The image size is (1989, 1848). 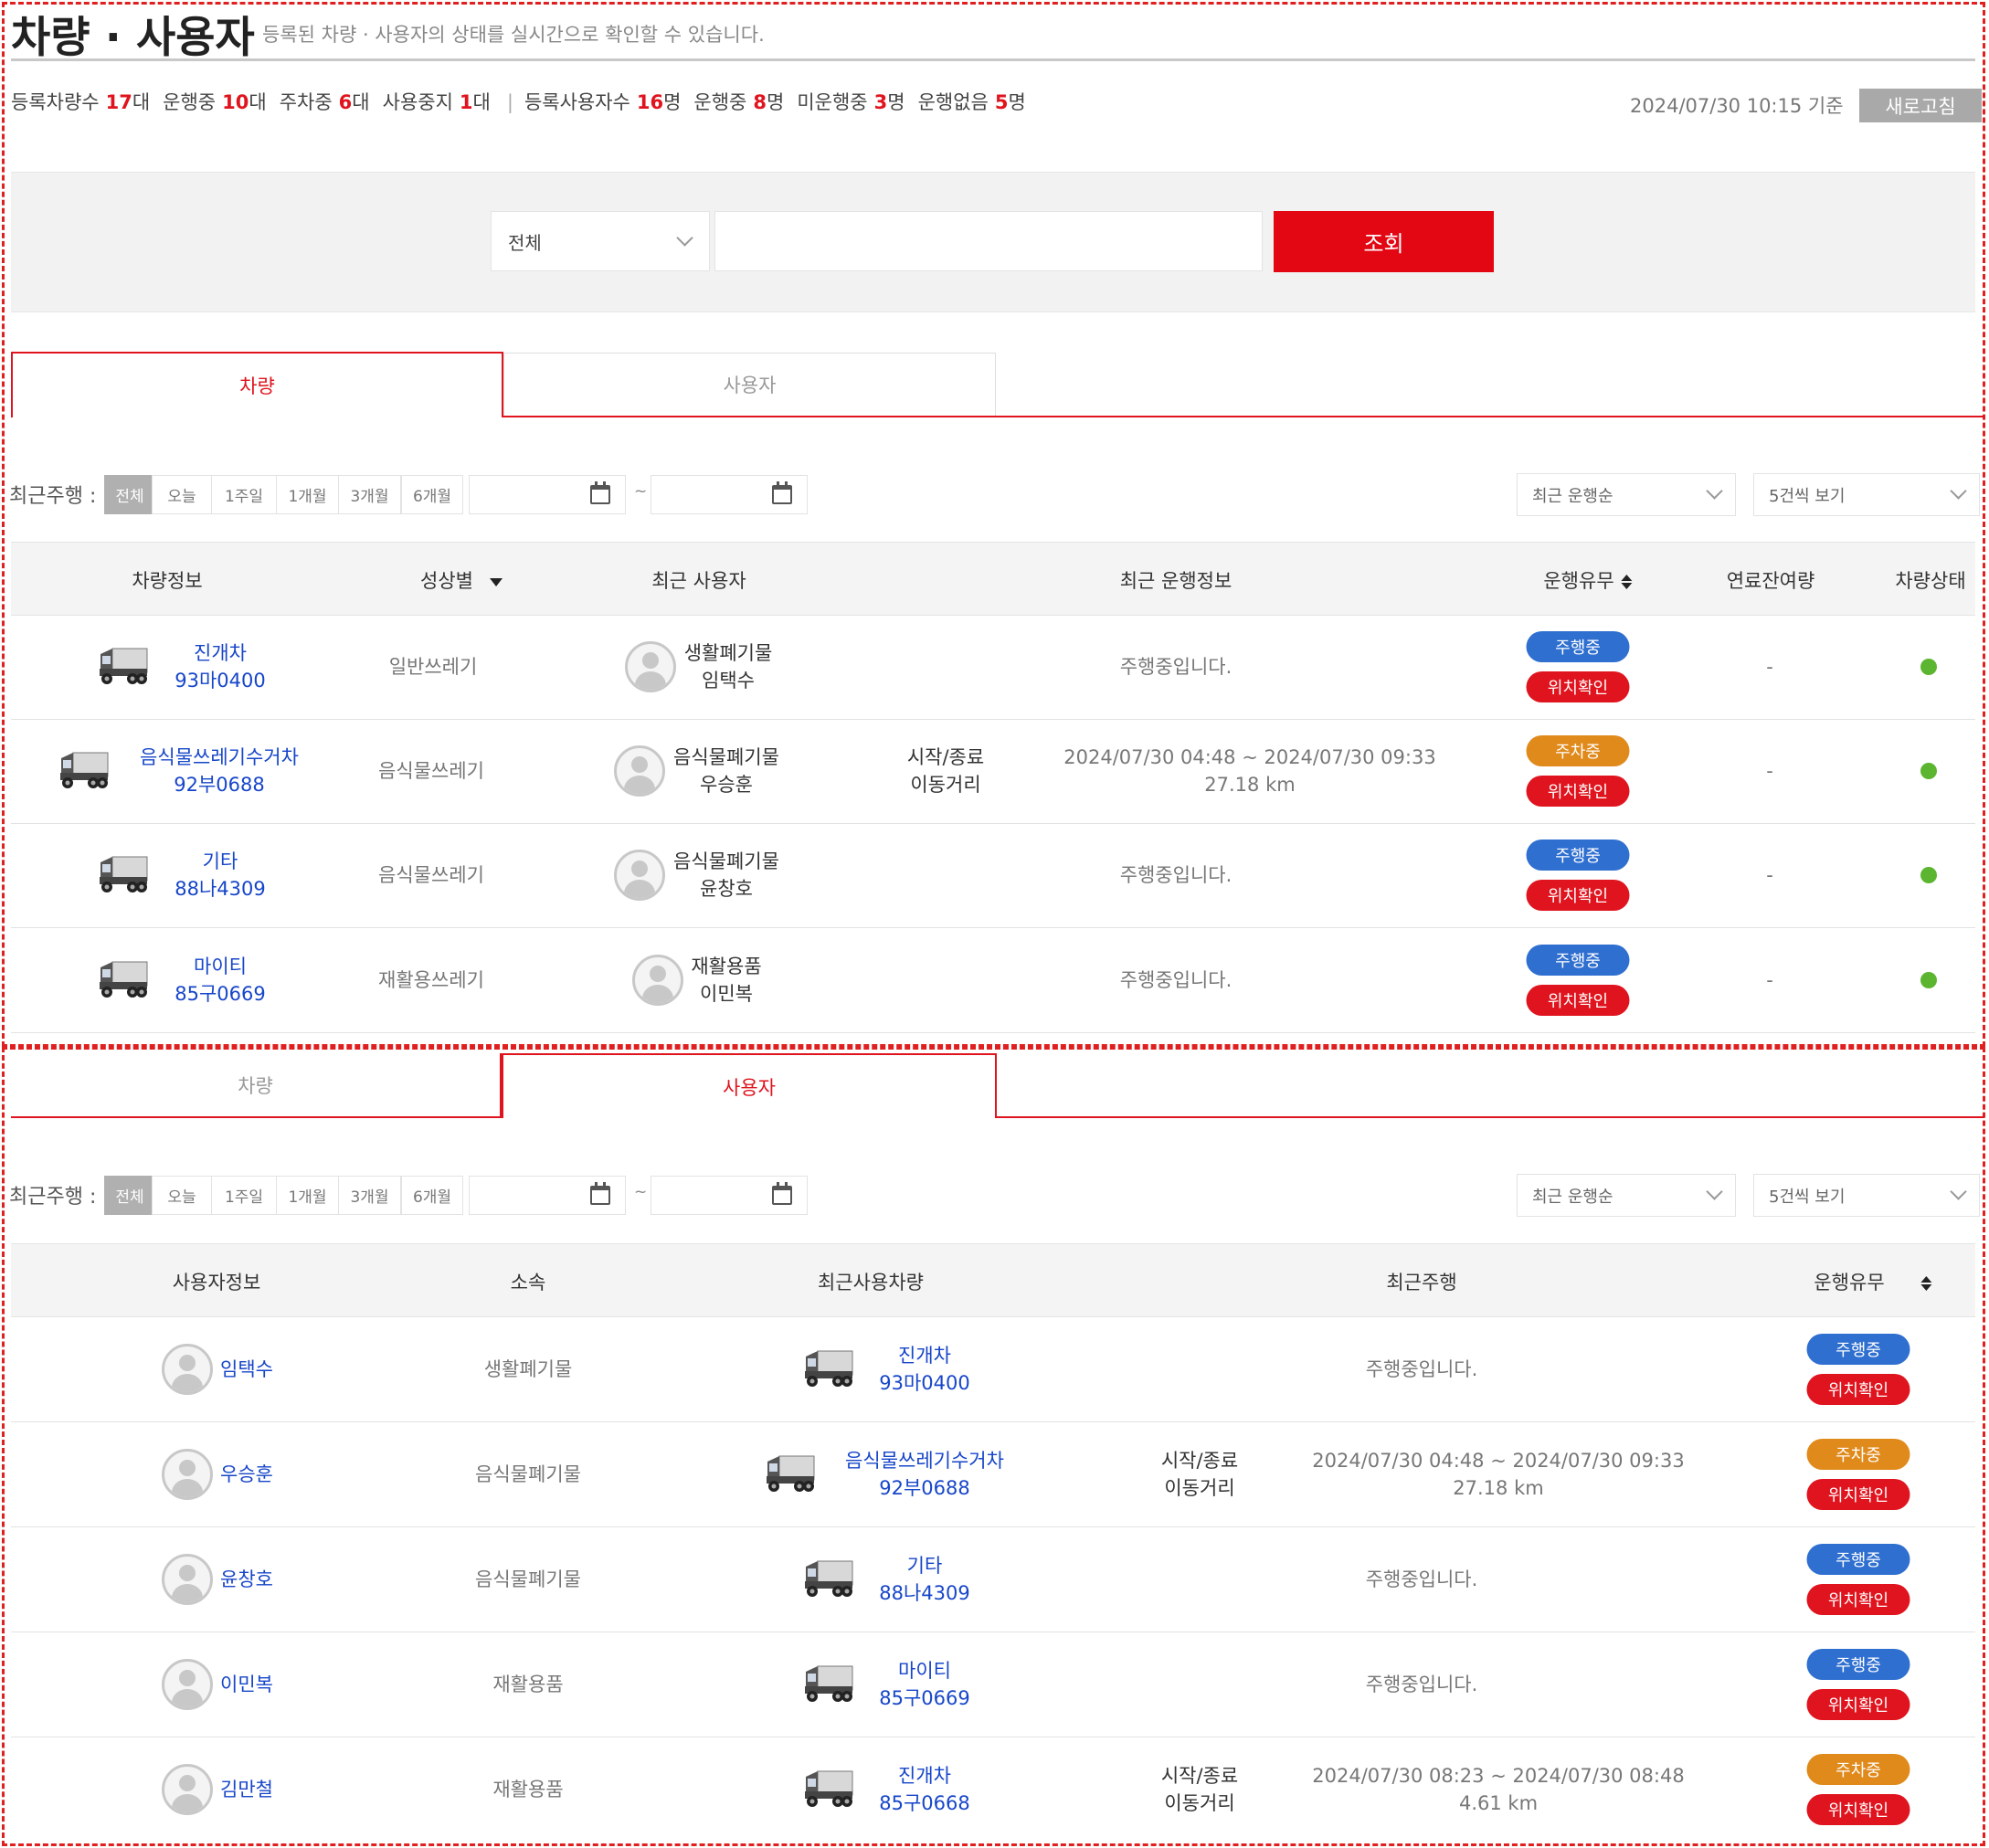 What do you see at coordinates (1250, 757) in the screenshot?
I see `trip-time-range: 2024/07/30 04:48 ~ 2024/07/30 09:33` at bounding box center [1250, 757].